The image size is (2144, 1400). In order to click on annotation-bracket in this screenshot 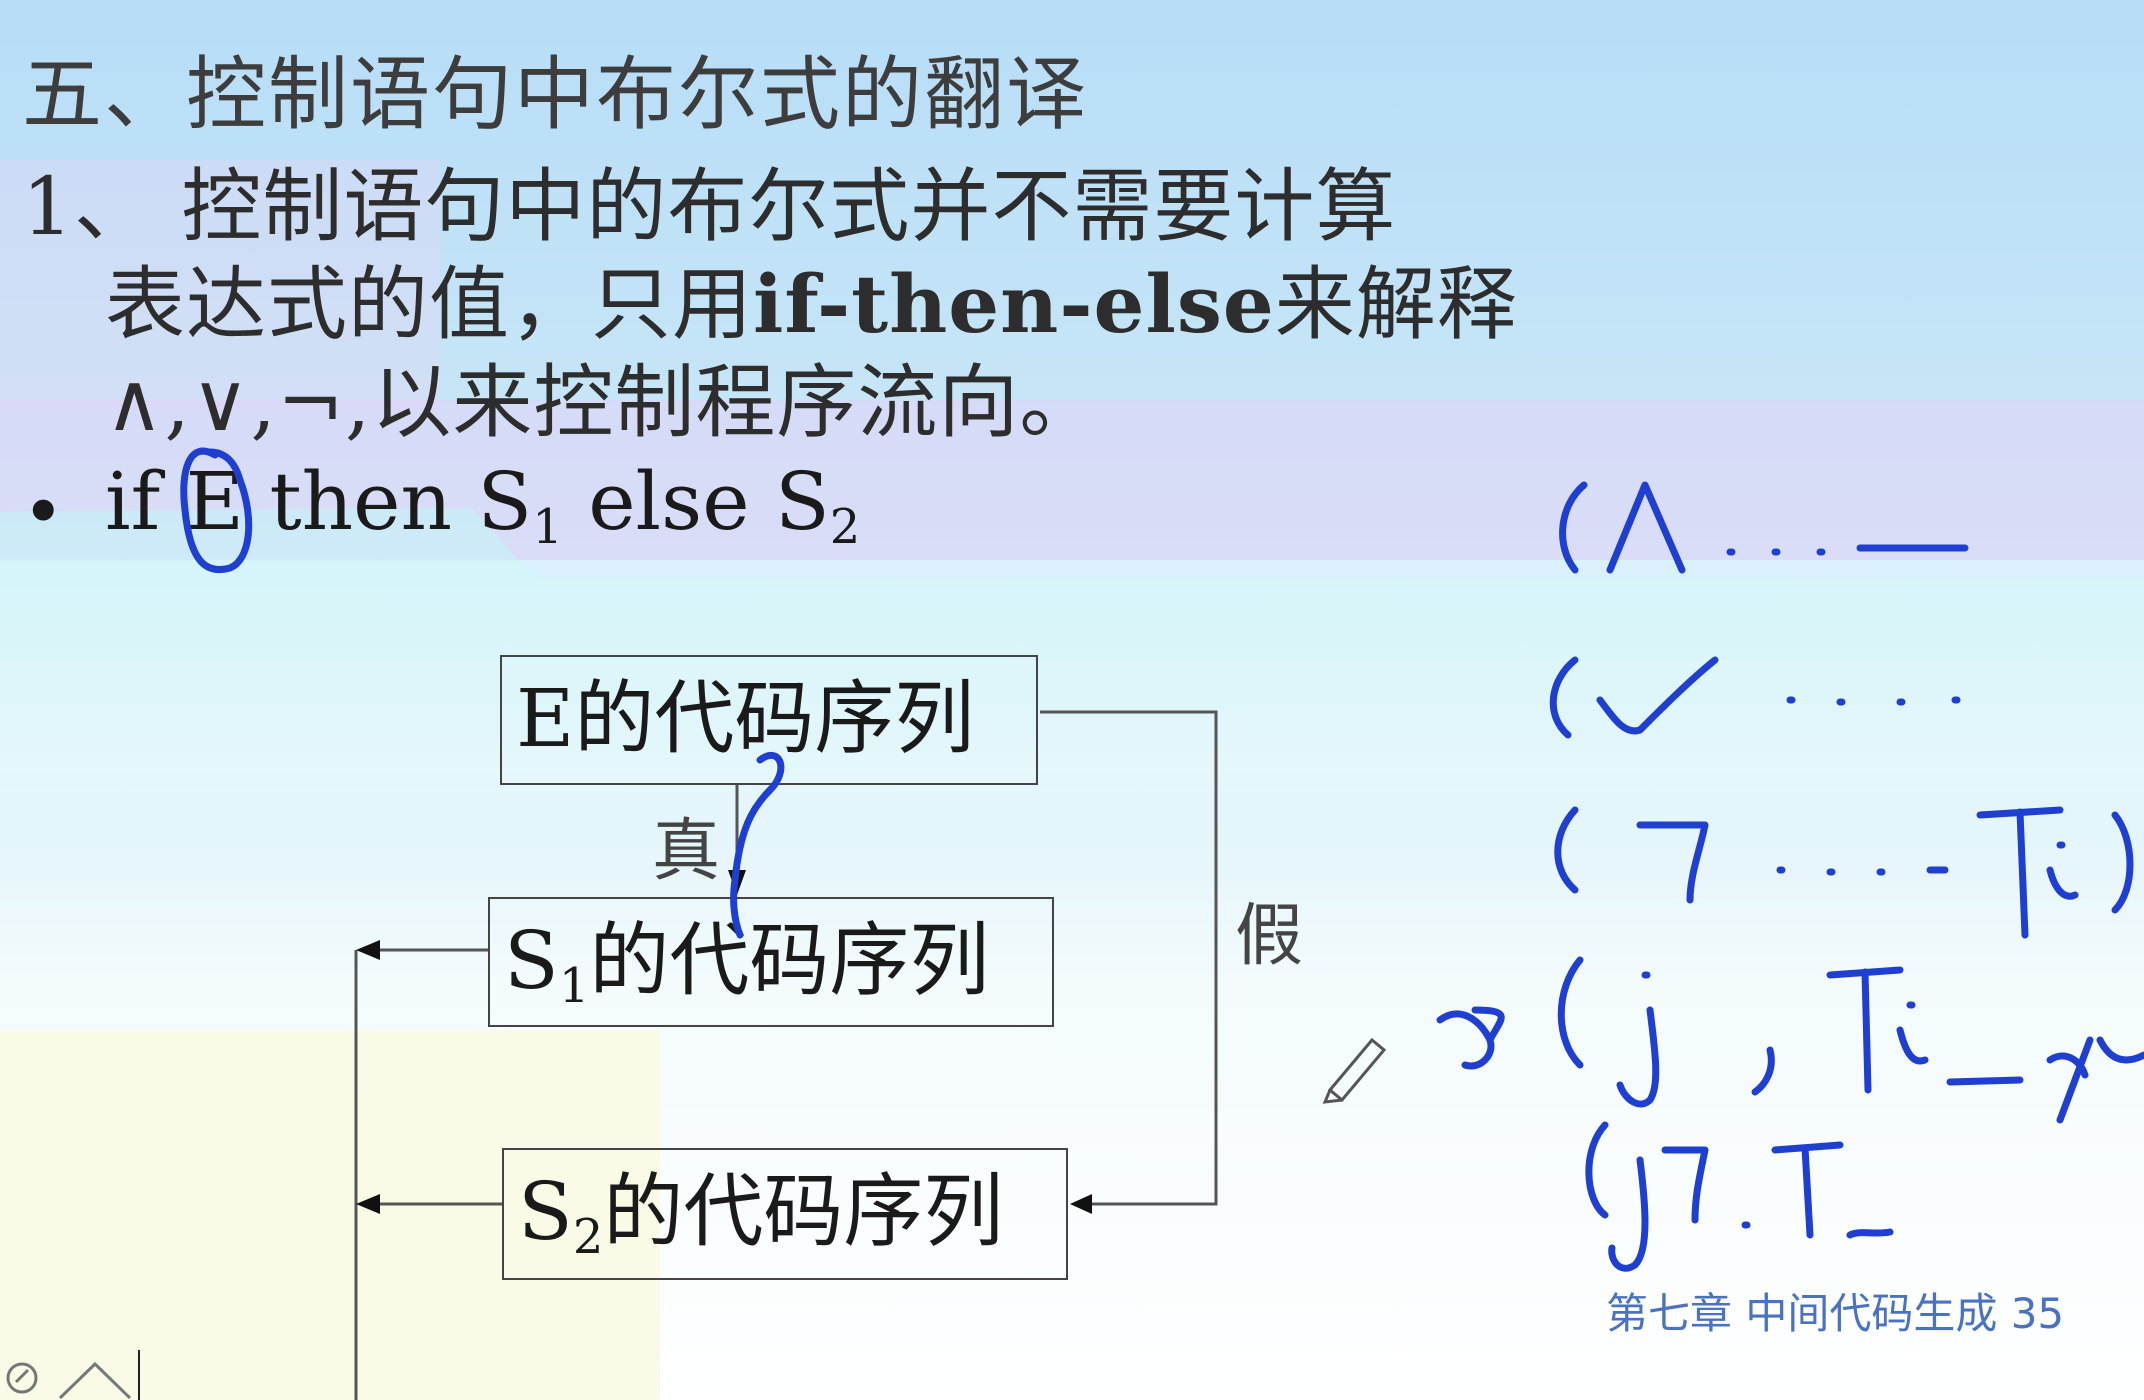, I will do `click(1685, 1185)`.